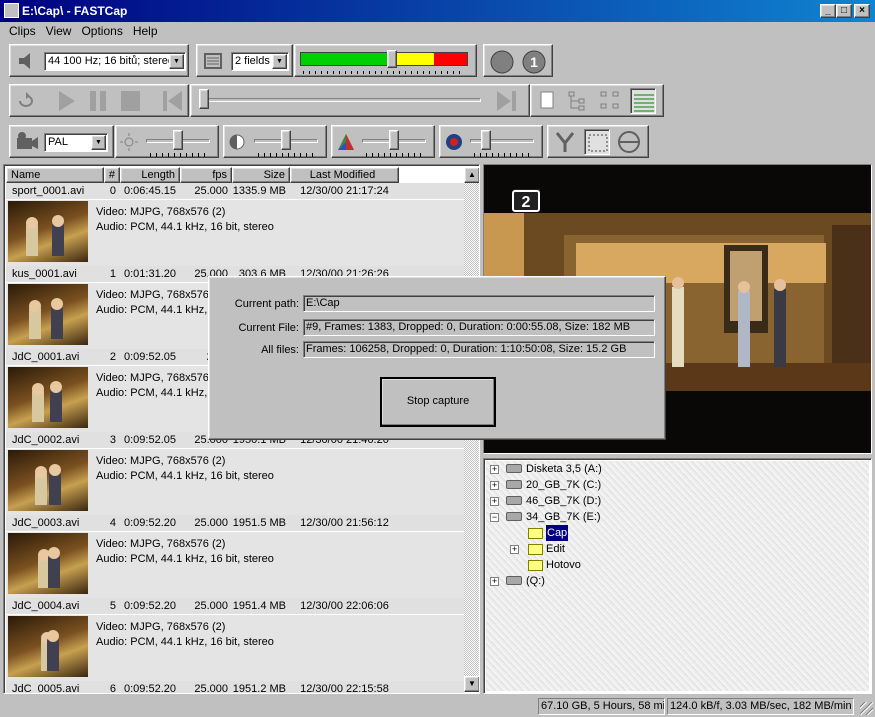  Describe the element at coordinates (557, 533) in the screenshot. I see `tree-node-label: Cap` at that location.